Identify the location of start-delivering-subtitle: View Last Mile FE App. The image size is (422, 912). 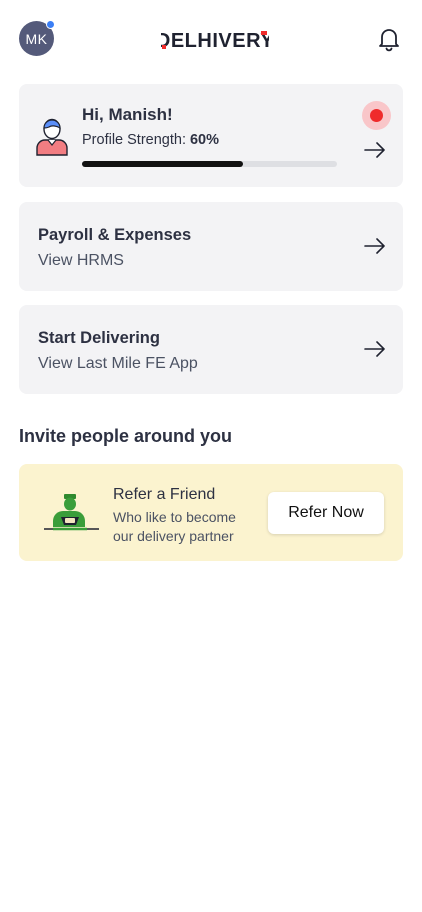
(118, 363).